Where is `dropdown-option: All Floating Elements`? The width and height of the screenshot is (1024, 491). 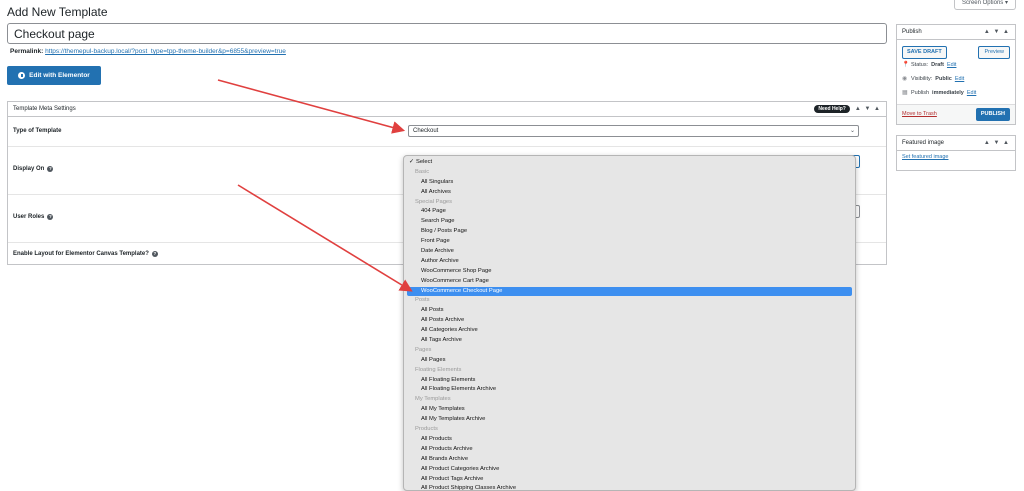 dropdown-option: All Floating Elements is located at coordinates (629, 381).